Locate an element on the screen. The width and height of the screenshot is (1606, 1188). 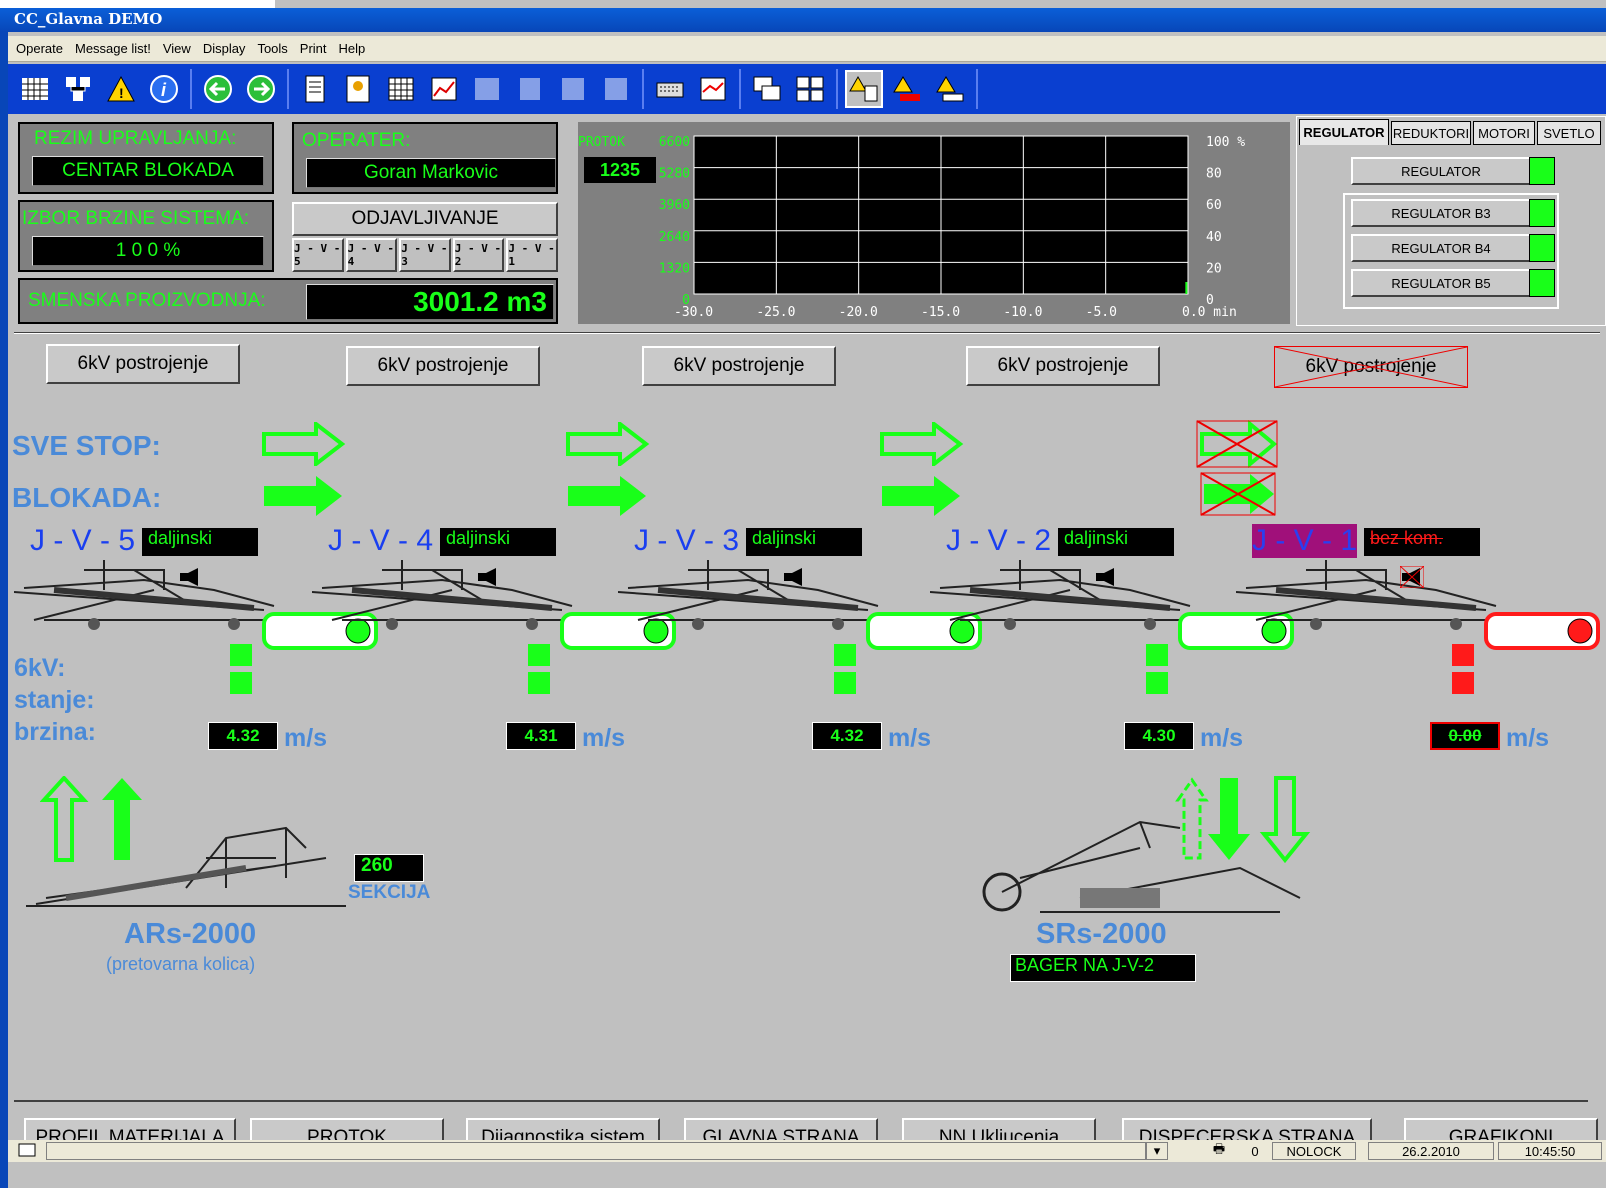
blok-arrow-4-icon is located at coordinates (608, 496).